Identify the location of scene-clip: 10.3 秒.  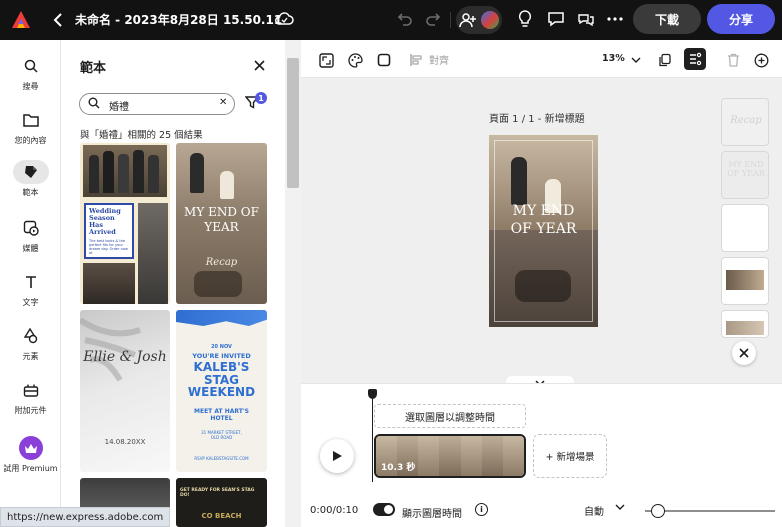
(450, 456).